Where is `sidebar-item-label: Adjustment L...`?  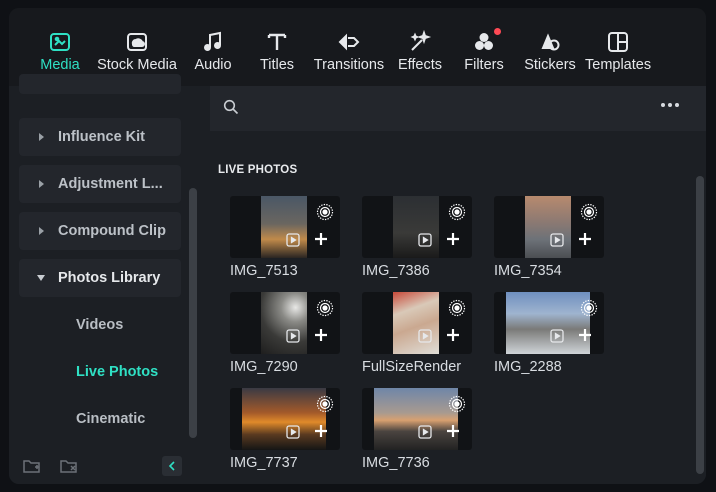
sidebar-item-label: Adjustment L... is located at coordinates (110, 184).